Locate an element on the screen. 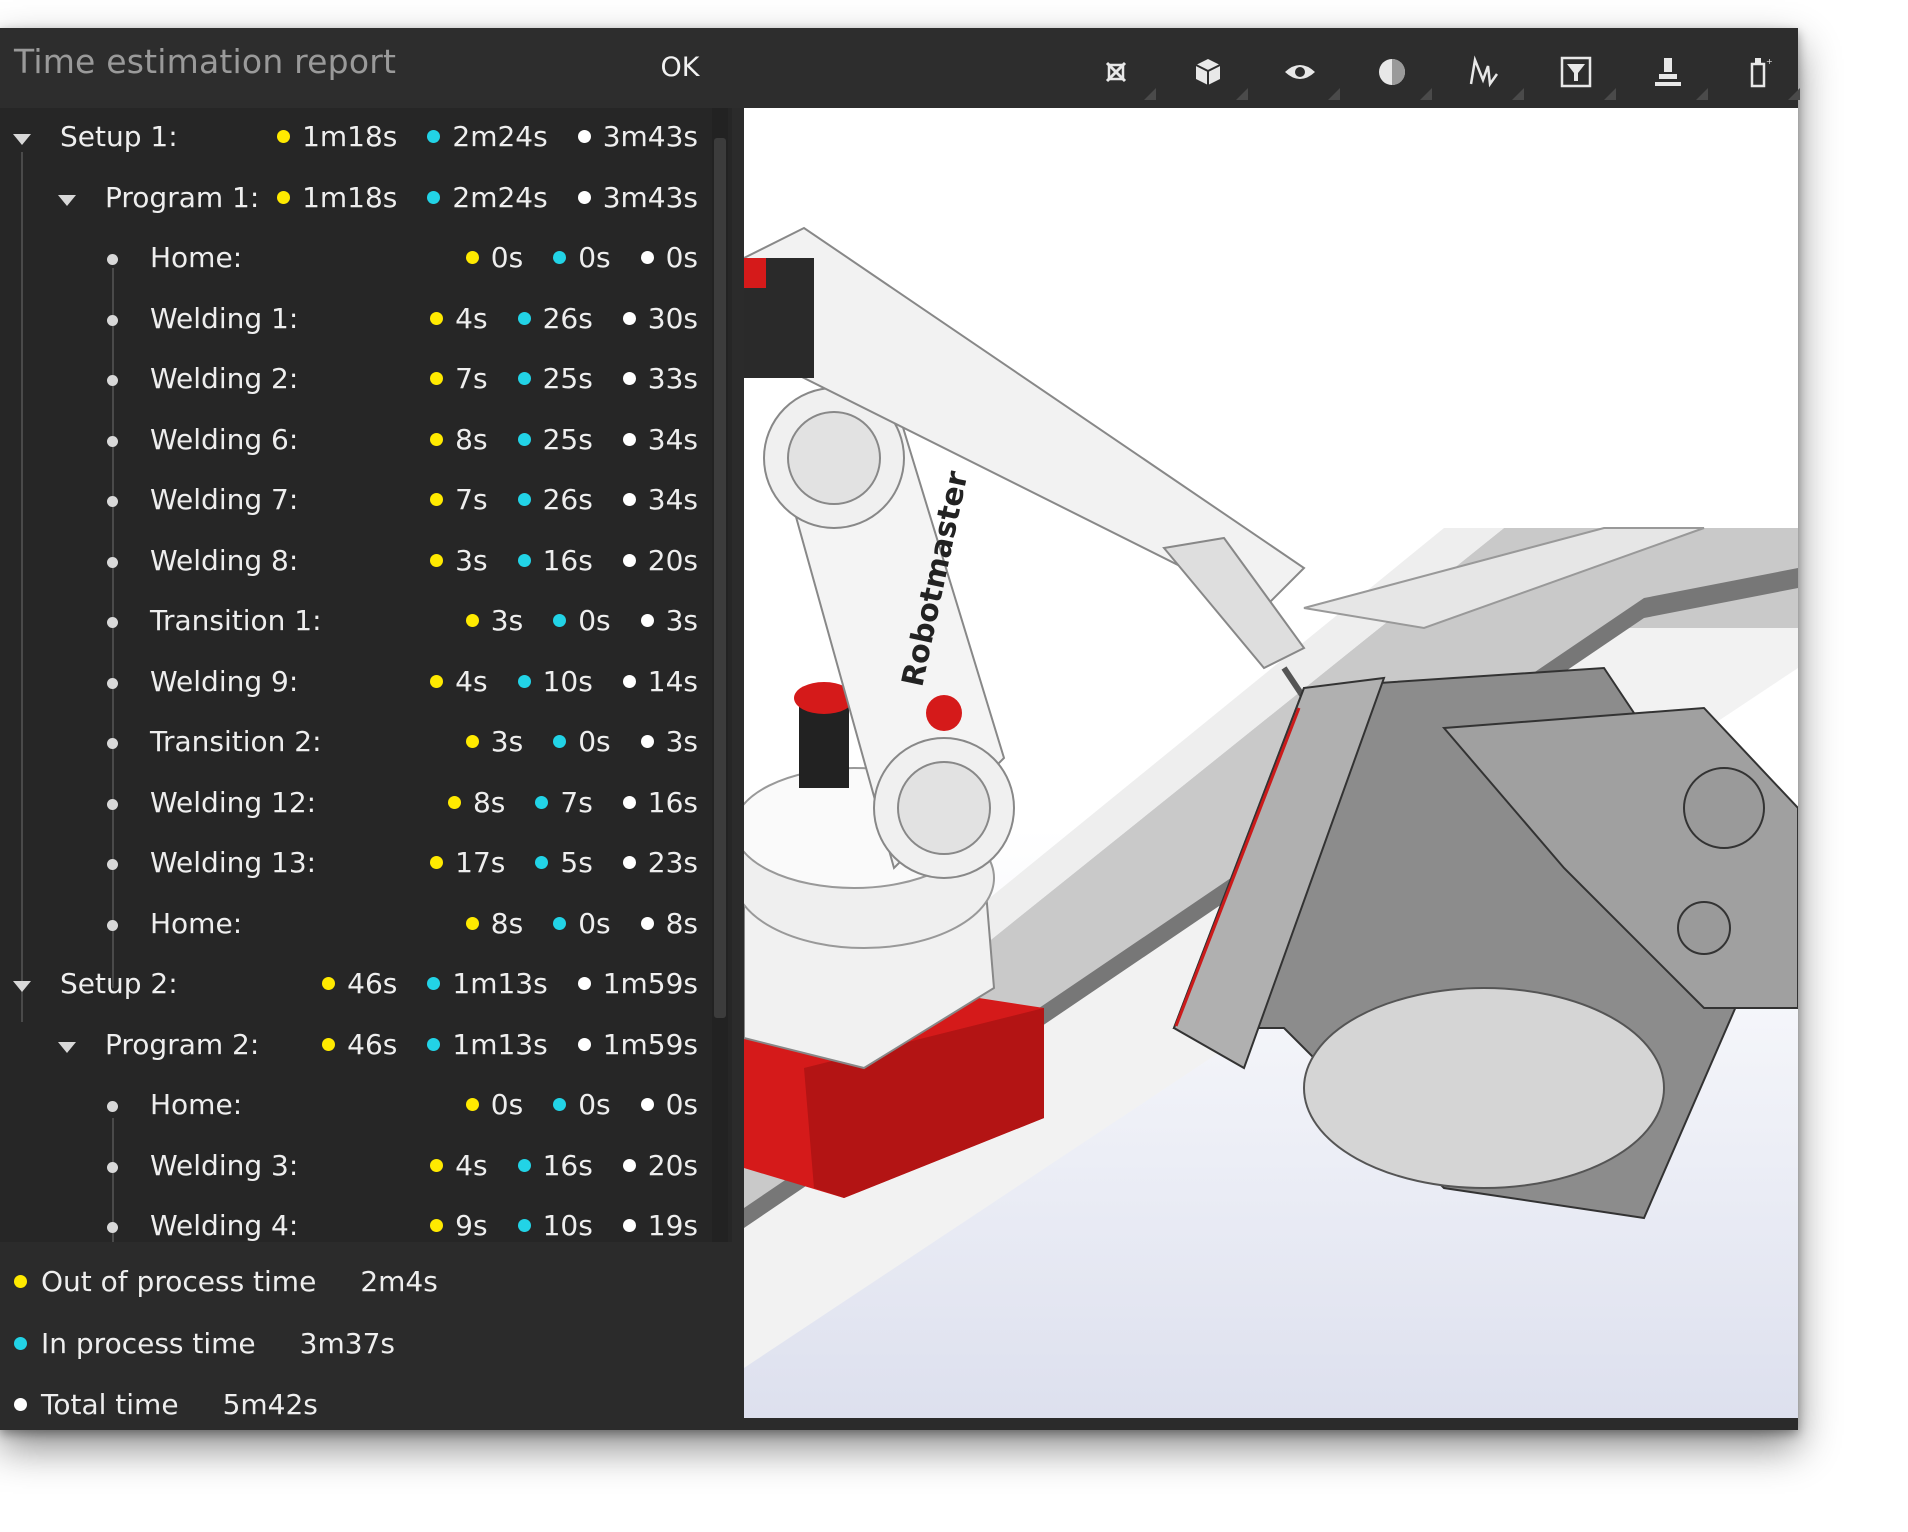 Image resolution: width=1908 pixels, height=1532 pixels. fit-all-button is located at coordinates (1116, 72).